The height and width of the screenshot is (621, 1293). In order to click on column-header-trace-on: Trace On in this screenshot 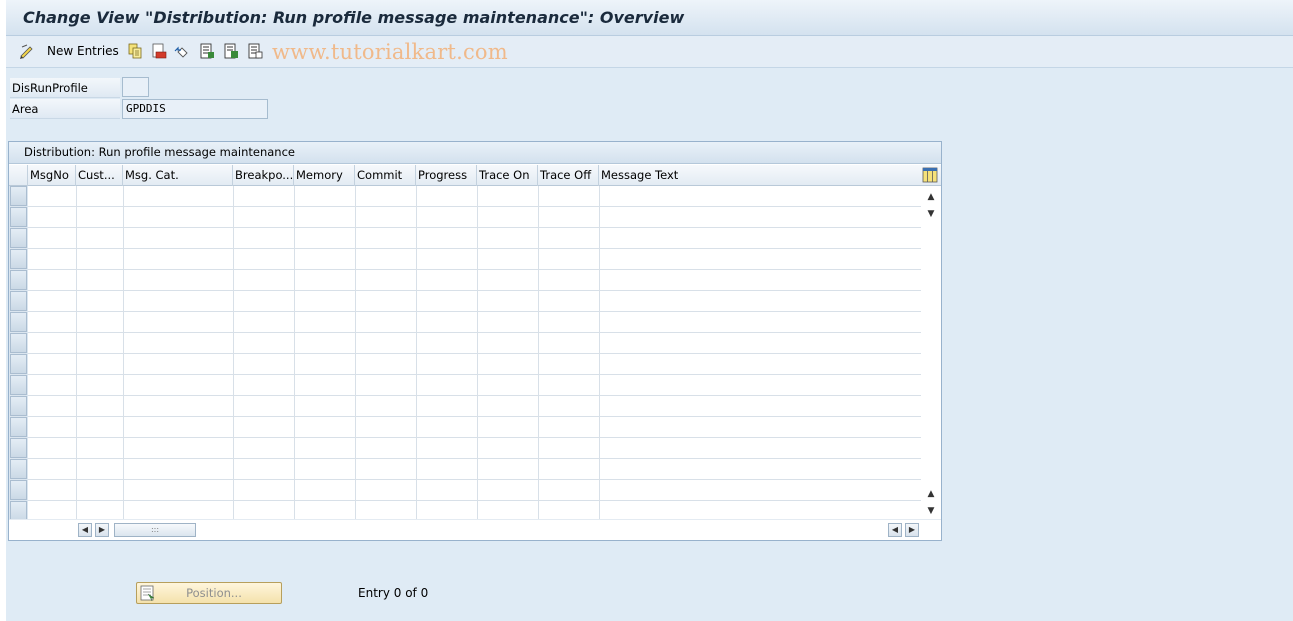, I will do `click(507, 175)`.